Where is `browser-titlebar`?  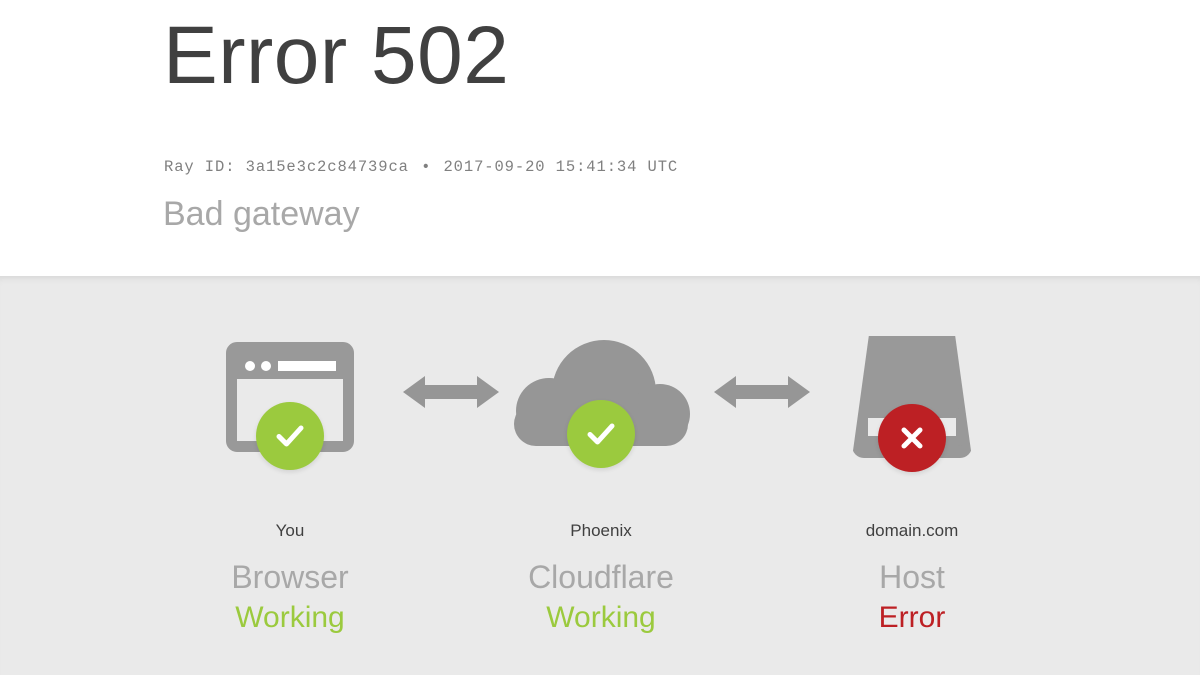
browser-titlebar is located at coordinates (290, 366).